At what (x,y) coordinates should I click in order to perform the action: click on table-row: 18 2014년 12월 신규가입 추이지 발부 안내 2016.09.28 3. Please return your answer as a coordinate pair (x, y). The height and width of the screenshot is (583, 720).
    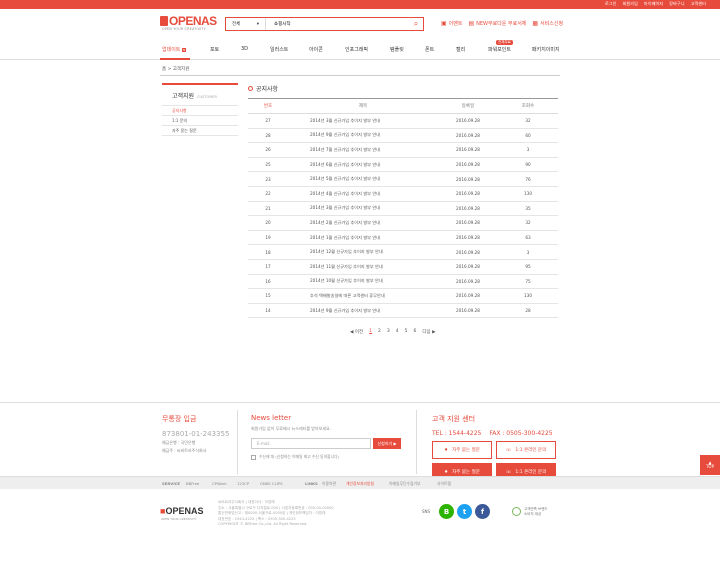
    Looking at the image, I should click on (403, 252).